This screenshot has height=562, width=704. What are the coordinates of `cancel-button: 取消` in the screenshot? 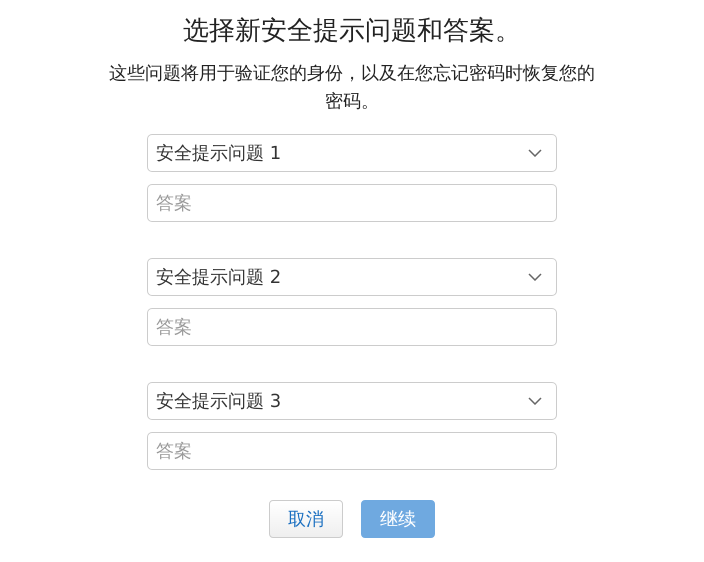 It's located at (306, 519).